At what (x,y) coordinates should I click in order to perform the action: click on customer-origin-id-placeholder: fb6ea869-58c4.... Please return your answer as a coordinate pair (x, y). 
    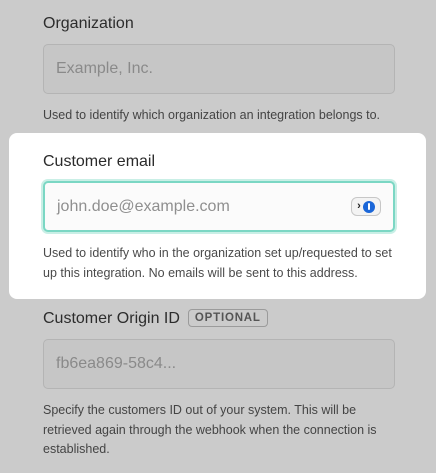
    Looking at the image, I should click on (116, 363).